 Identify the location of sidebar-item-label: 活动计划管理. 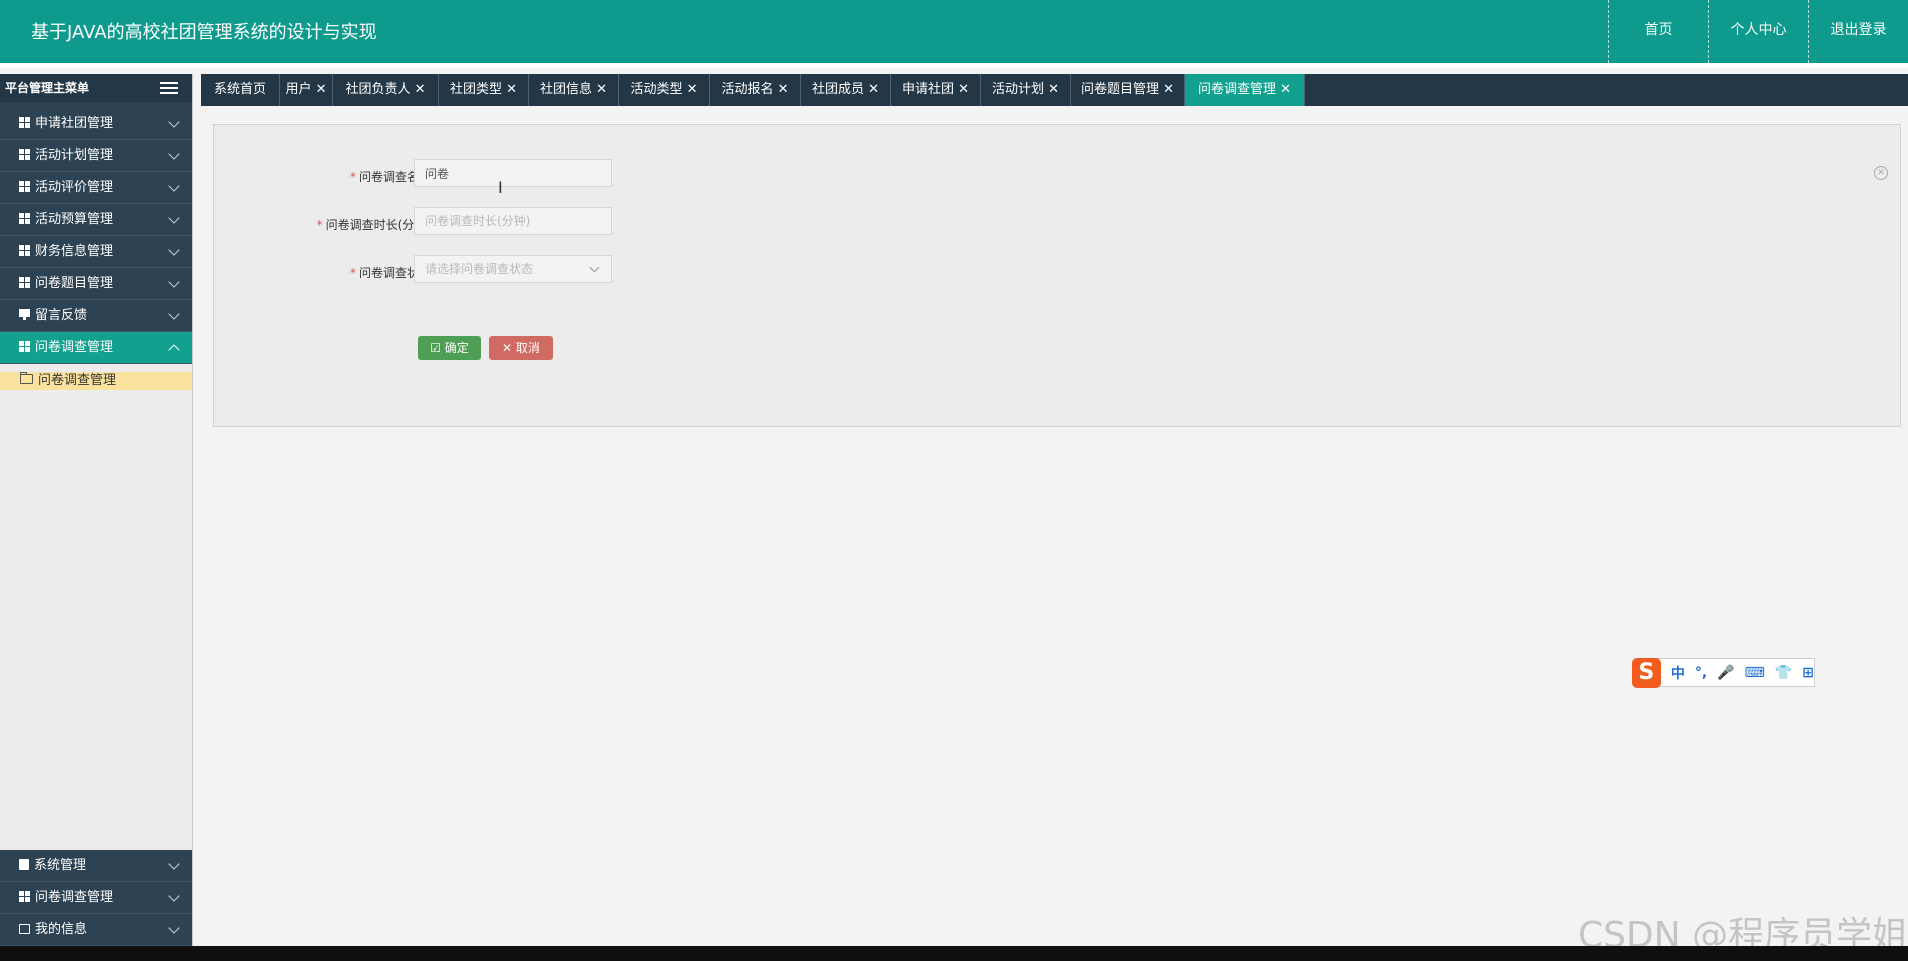
(74, 155).